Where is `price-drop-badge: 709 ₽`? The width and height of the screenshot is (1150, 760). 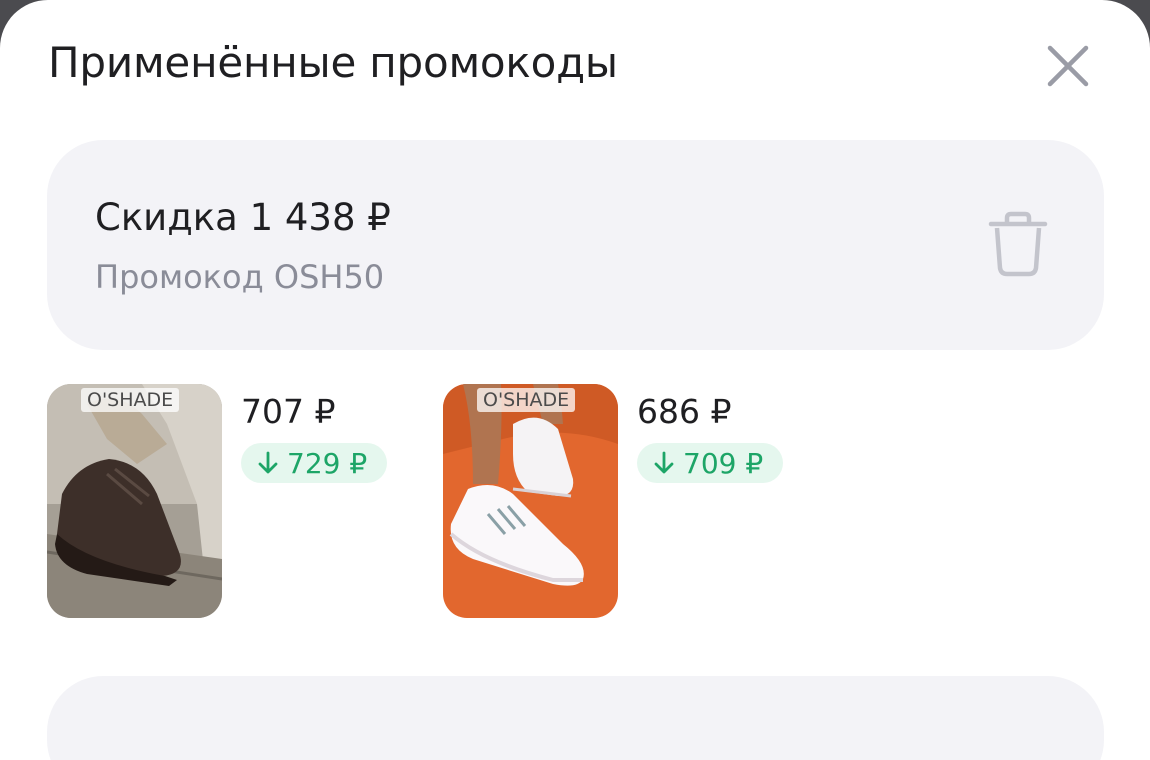
price-drop-badge: 709 ₽ is located at coordinates (710, 463).